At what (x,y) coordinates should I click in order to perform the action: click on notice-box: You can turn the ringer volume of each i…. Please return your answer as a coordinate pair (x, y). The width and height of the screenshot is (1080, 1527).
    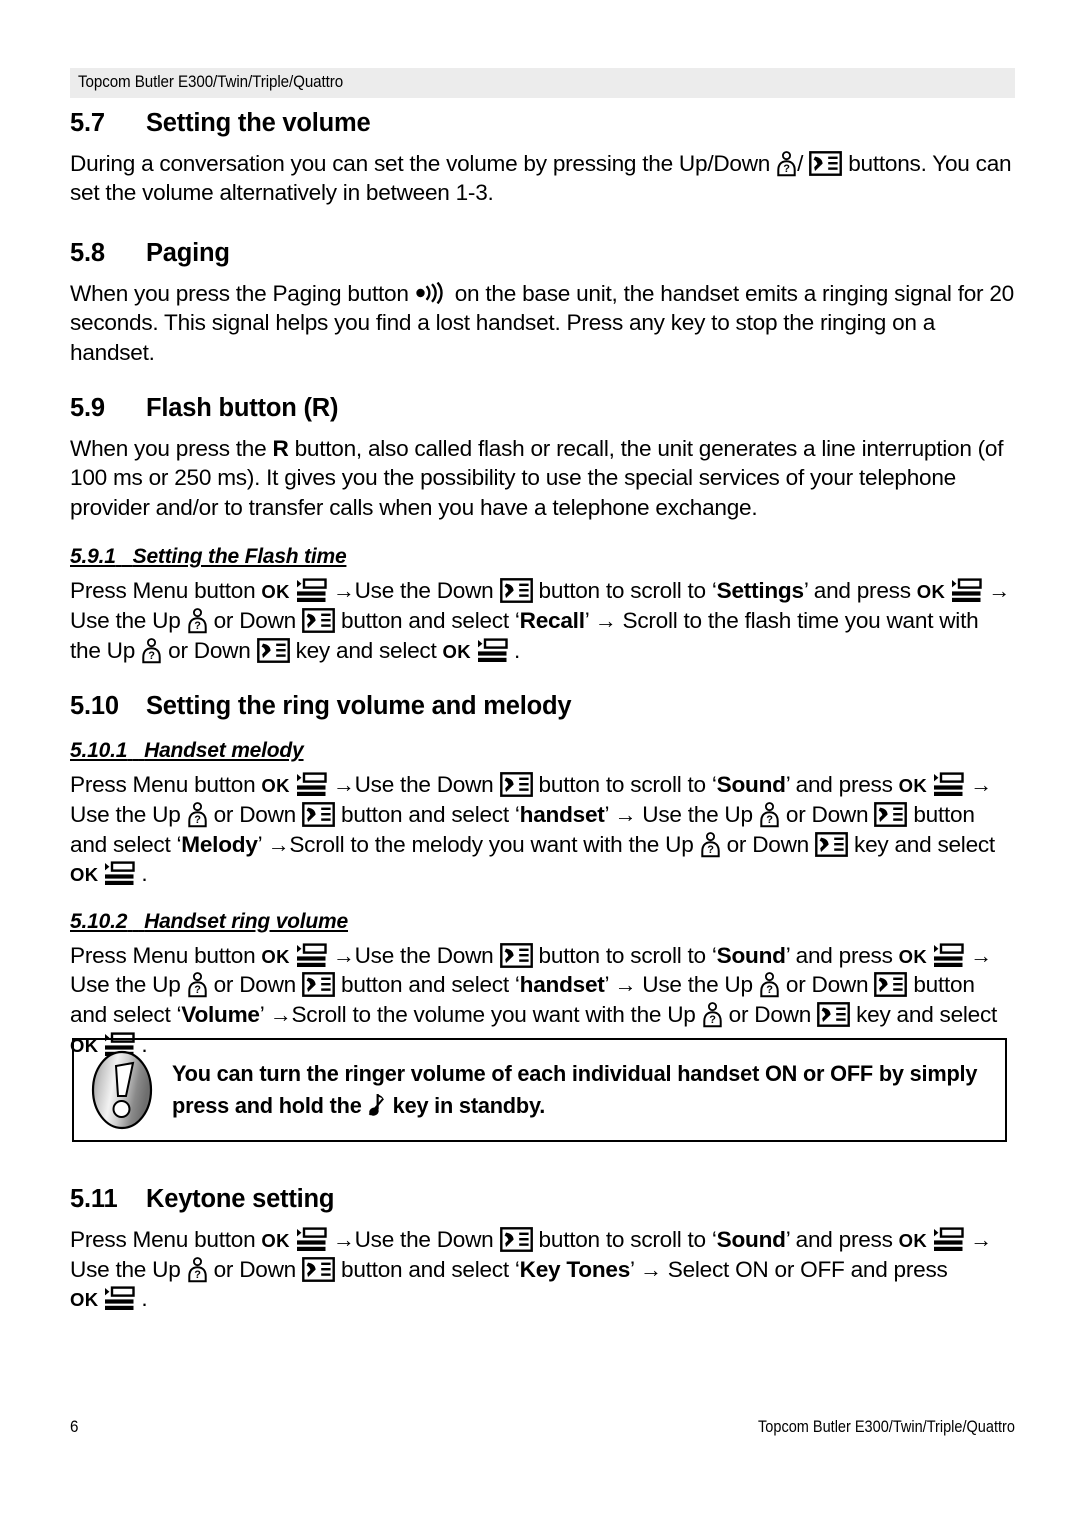
    Looking at the image, I should click on (539, 1090).